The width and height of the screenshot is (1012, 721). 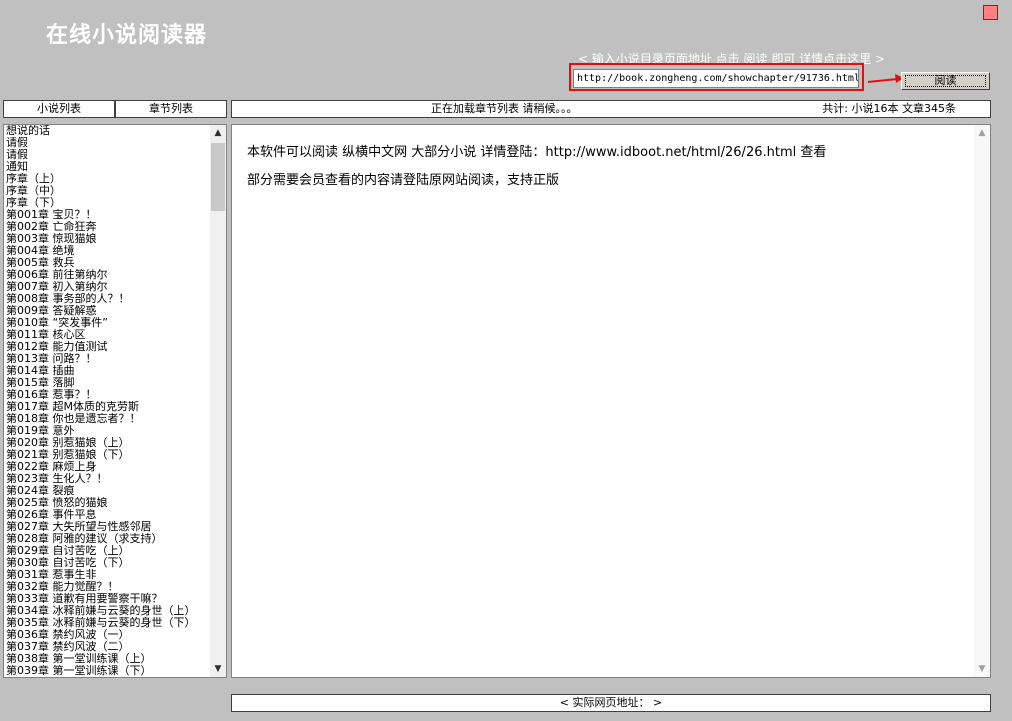 I want to click on scrollbar-thumb, so click(x=218, y=177).